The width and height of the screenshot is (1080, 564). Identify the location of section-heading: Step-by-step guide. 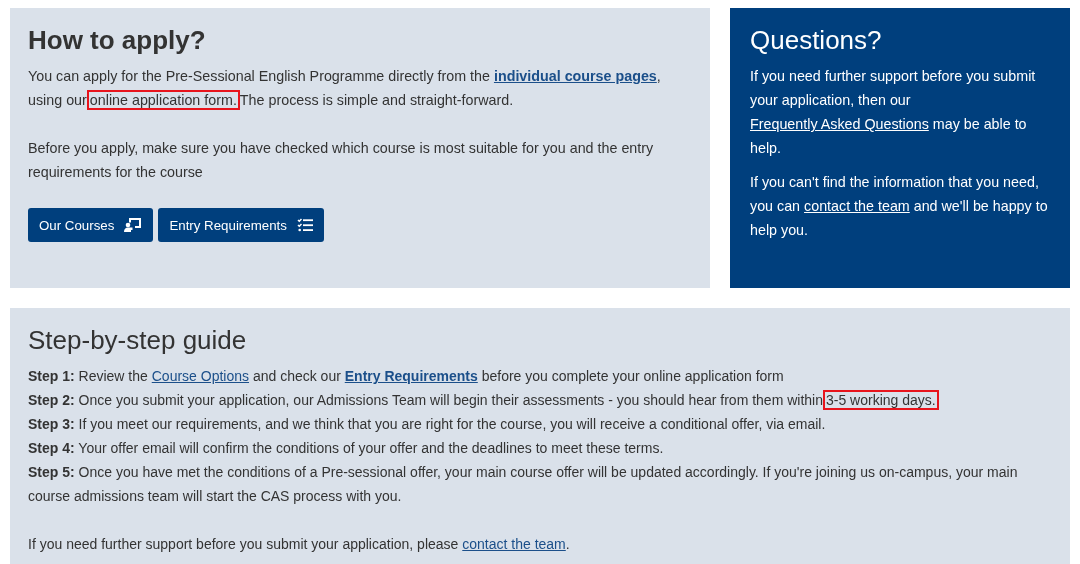
(138, 340).